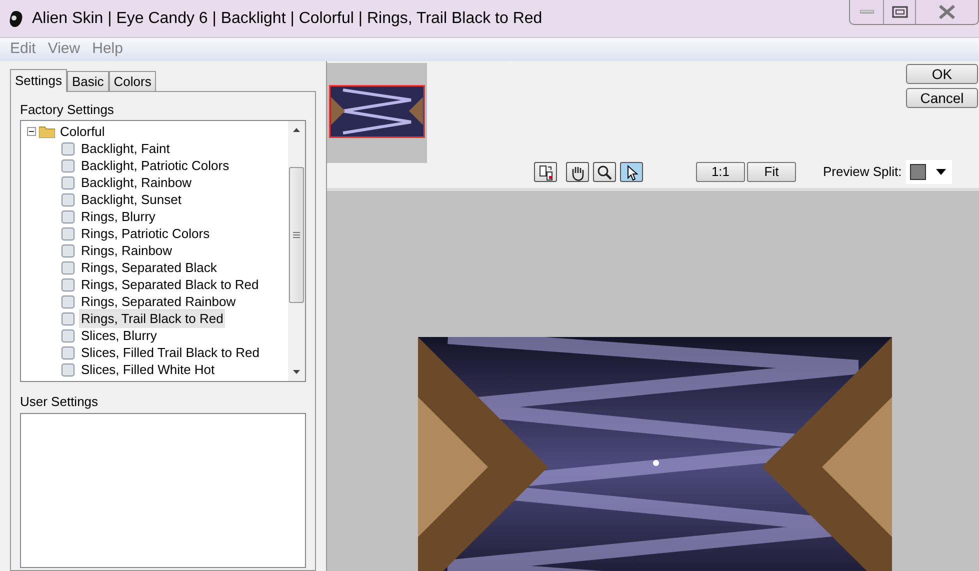  Describe the element at coordinates (170, 284) in the screenshot. I see `tree-item: Rings, Separated Black to Red` at that location.